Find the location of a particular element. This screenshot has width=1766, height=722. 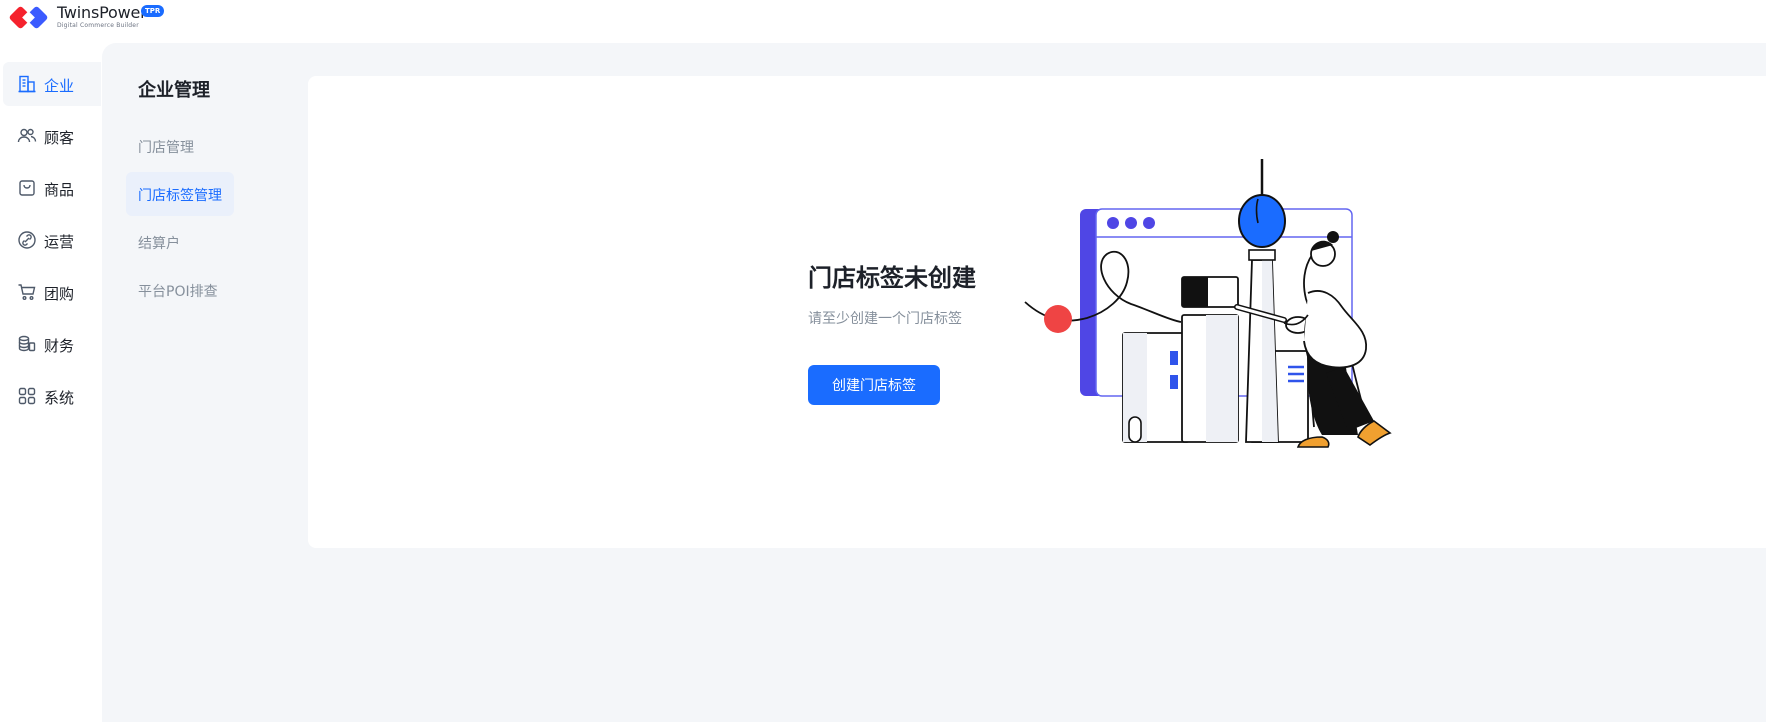

nav-item-system: 系统 is located at coordinates (52, 396).